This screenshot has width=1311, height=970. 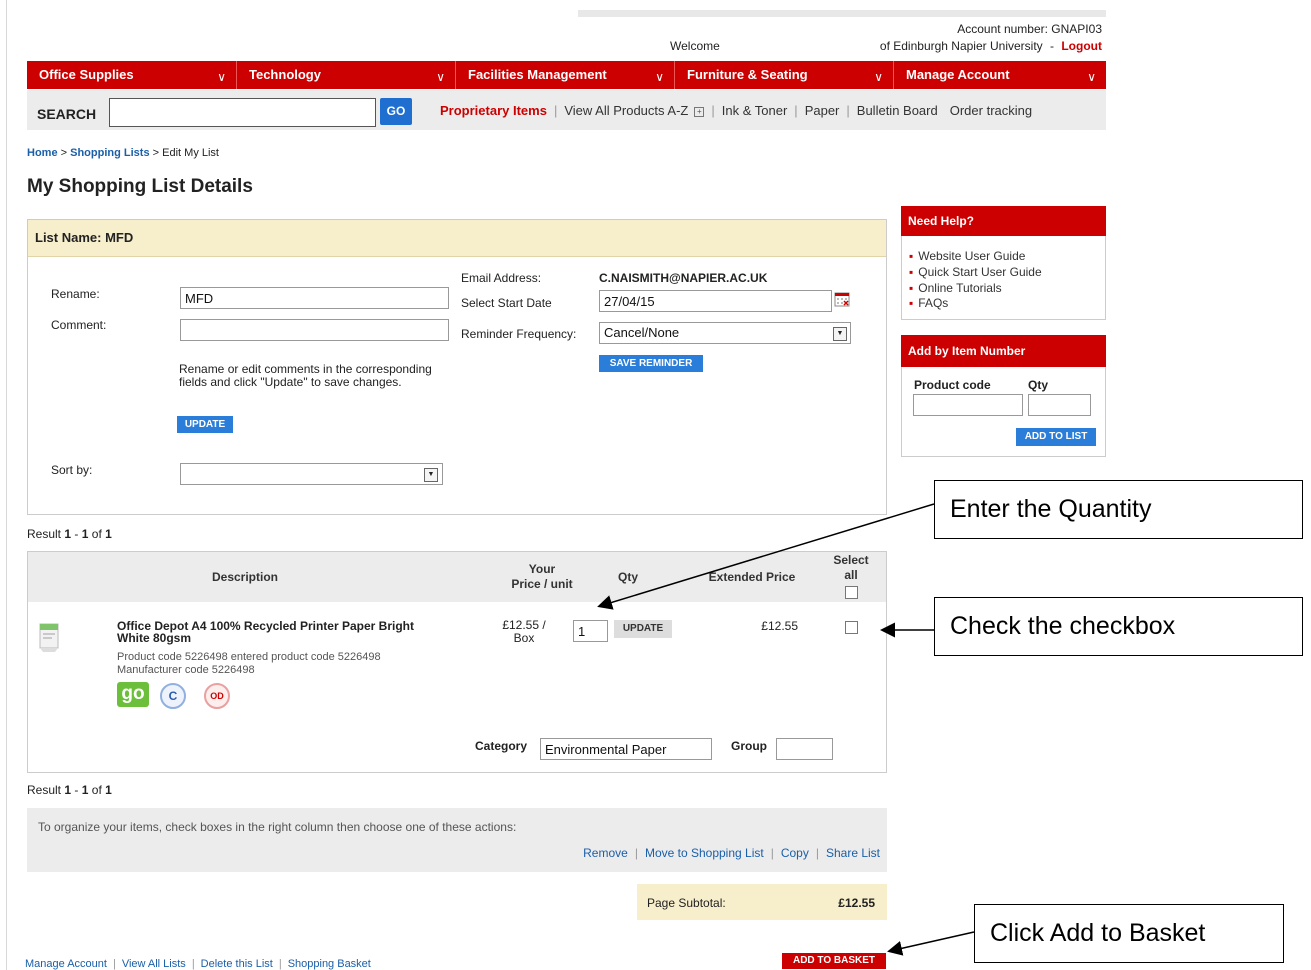 What do you see at coordinates (242, 112) in the screenshot?
I see `search-input` at bounding box center [242, 112].